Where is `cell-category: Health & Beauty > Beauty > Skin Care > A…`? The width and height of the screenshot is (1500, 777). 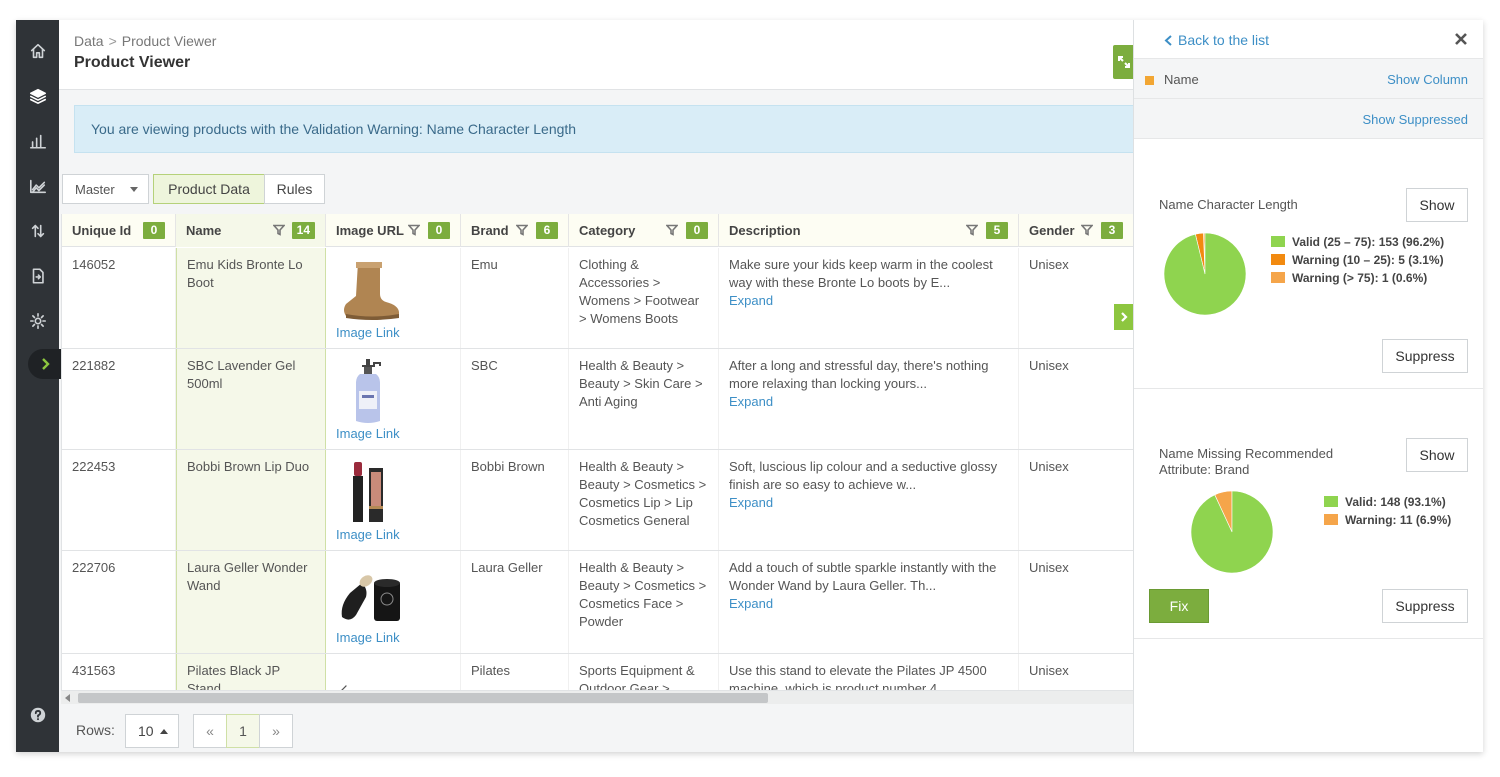 cell-category: Health & Beauty > Beauty > Skin Care > A… is located at coordinates (644, 399).